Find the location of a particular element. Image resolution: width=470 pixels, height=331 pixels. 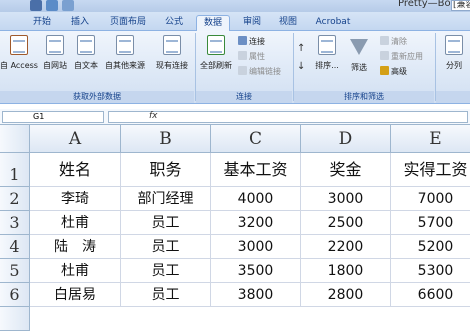

tab-page-layout: 页面布局 is located at coordinates (128, 23).